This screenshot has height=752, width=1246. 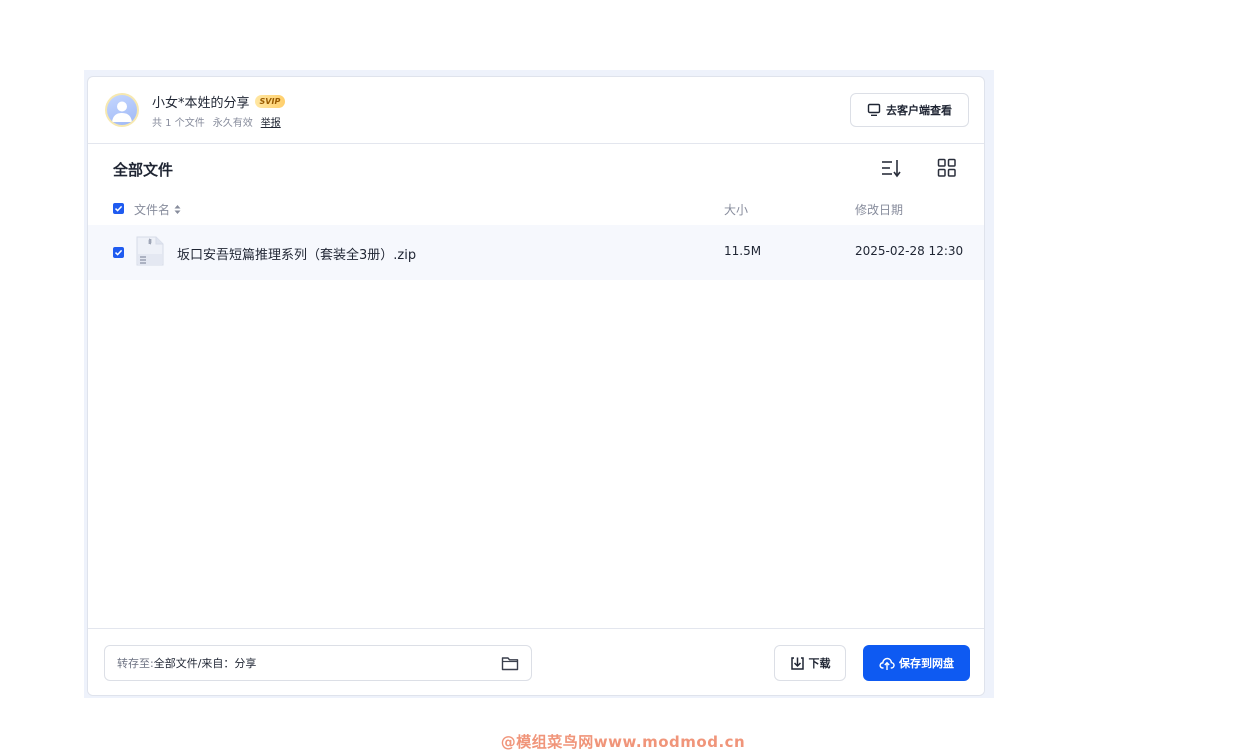 What do you see at coordinates (201, 103) in the screenshot?
I see `sharer-name: 小女*本姓的分享` at bounding box center [201, 103].